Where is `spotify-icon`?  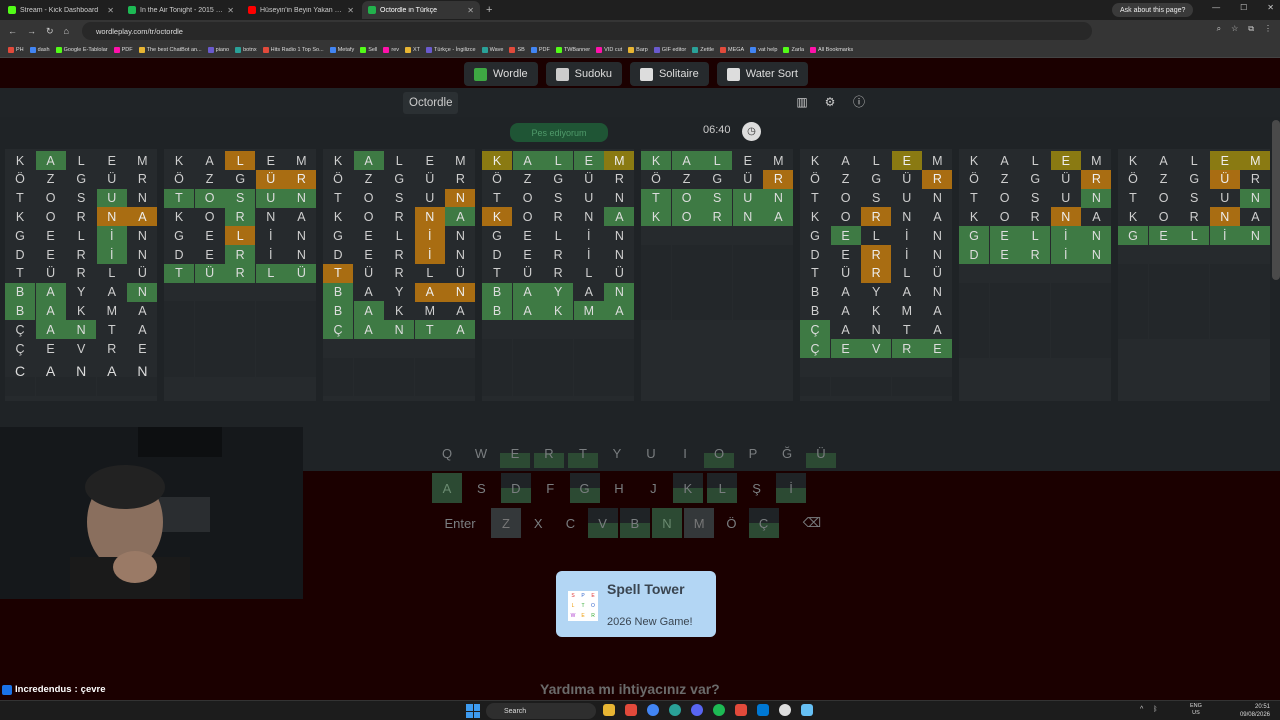 spotify-icon is located at coordinates (719, 710).